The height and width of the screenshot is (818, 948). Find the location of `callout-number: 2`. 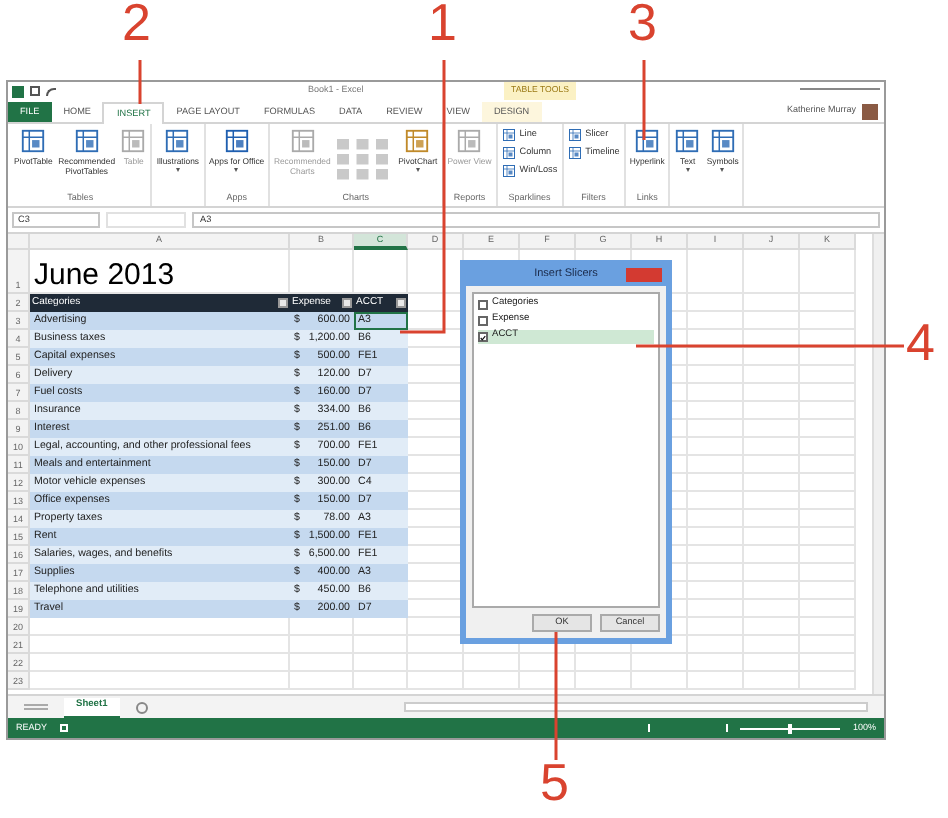

callout-number: 2 is located at coordinates (136, 24).